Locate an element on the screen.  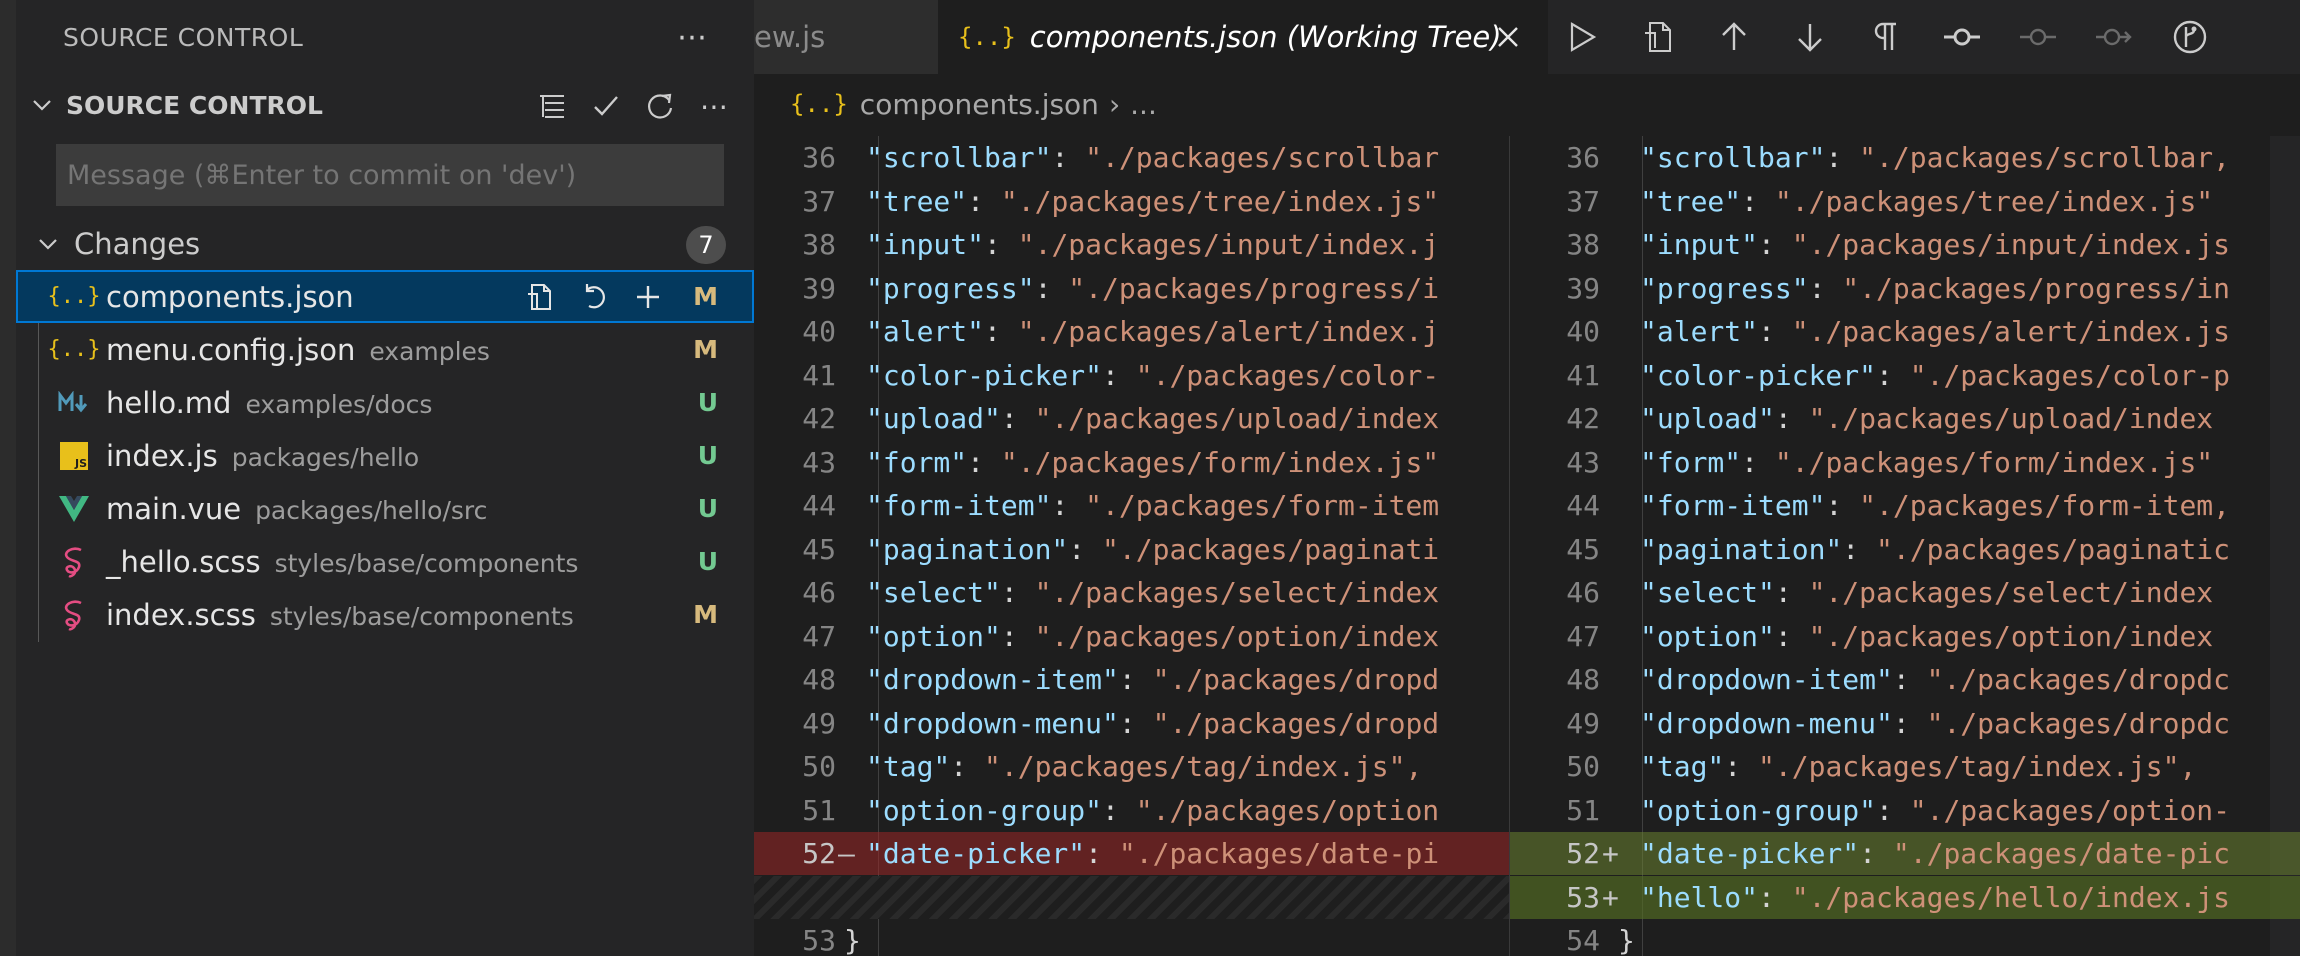
code-line: 41 "color-picker": "./packages/color- is located at coordinates (1131, 375).